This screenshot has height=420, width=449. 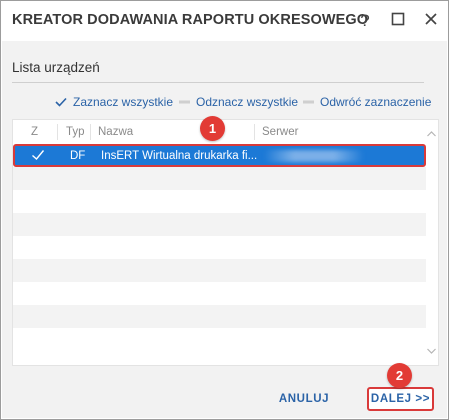 What do you see at coordinates (431, 242) in the screenshot?
I see `vertical-scrollbar` at bounding box center [431, 242].